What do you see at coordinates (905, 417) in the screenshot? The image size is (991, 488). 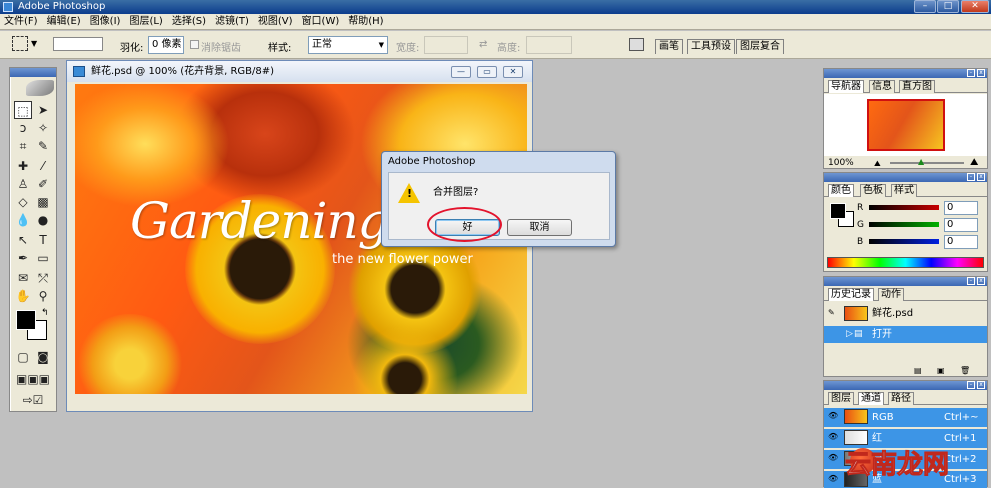 I see `channel-row-rgb: 👁 RGB Ctrl+~` at bounding box center [905, 417].